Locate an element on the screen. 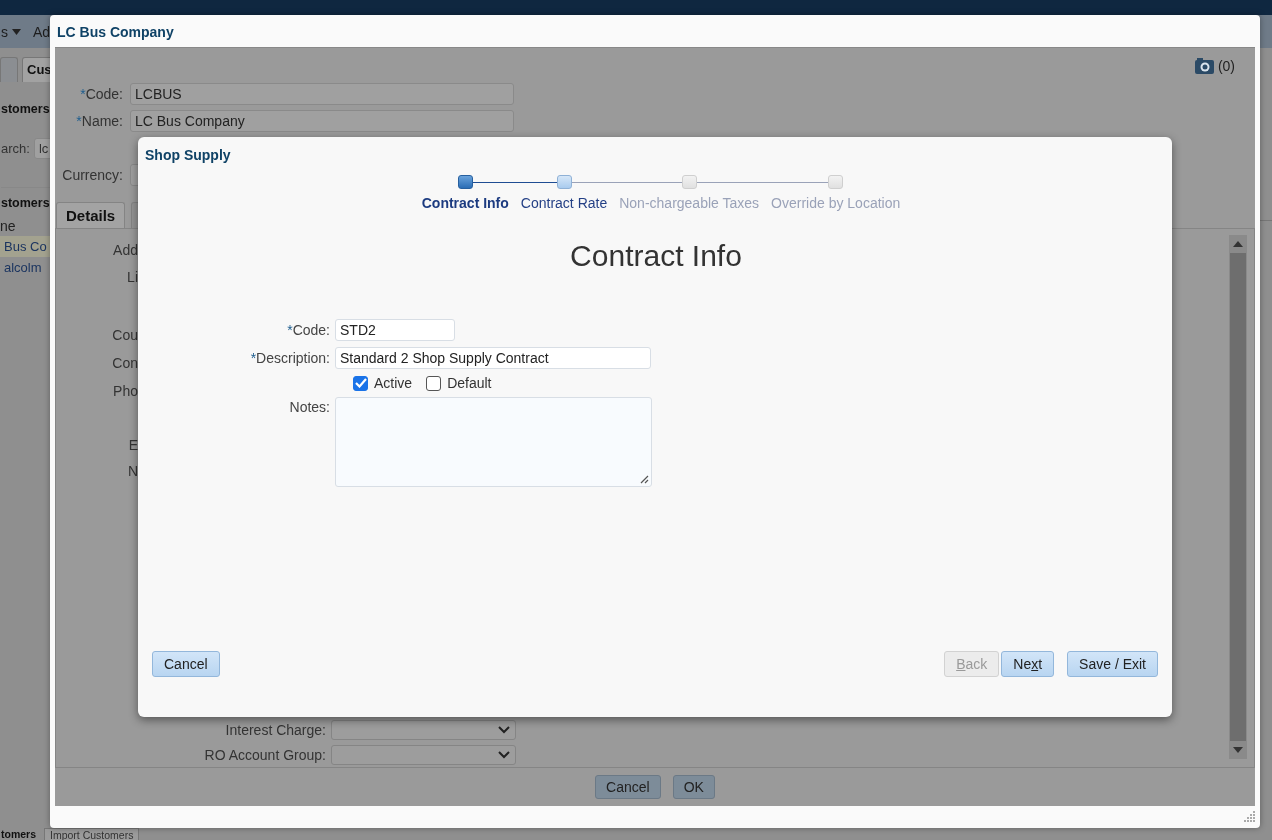 Image resolution: width=1272 pixels, height=840 pixels. field-label: Con is located at coordinates (125, 363).